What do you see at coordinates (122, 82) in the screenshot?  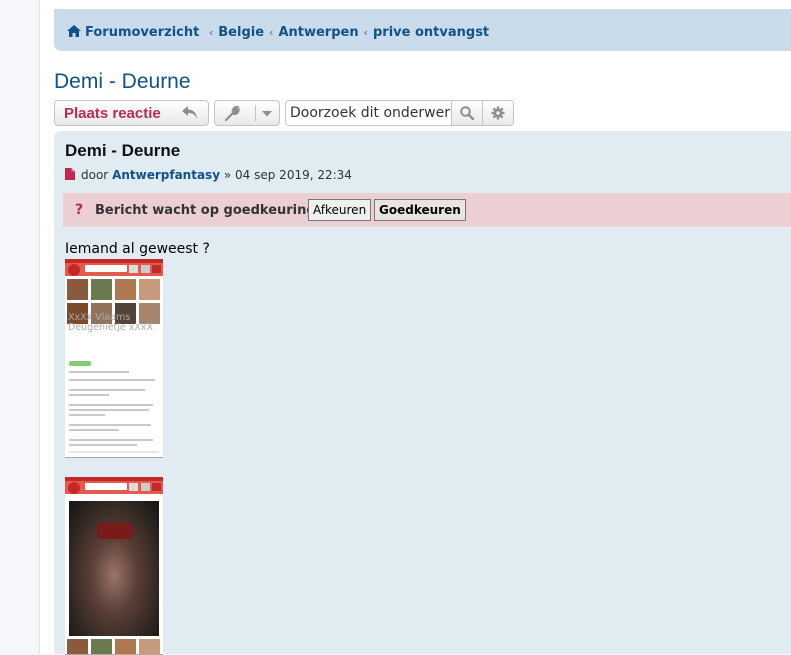 I see `topic-title: Demi - Deurne` at bounding box center [122, 82].